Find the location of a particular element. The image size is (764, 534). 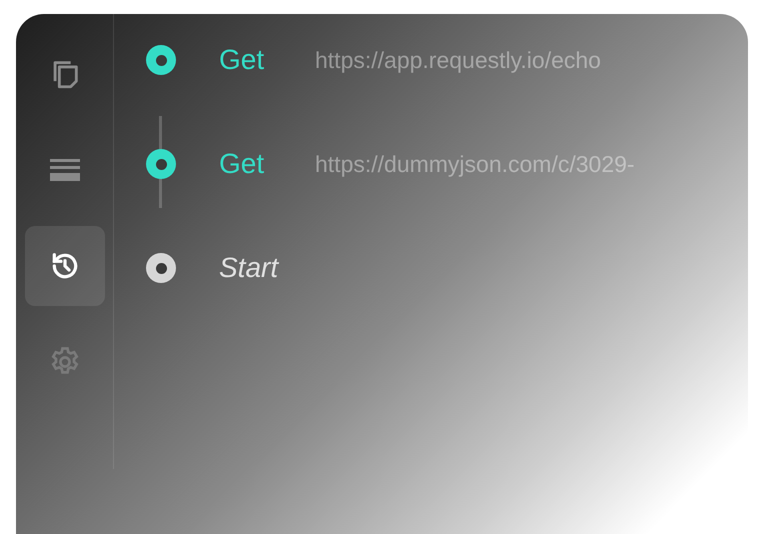

url-text: https://dummyjson.com/c/3029- is located at coordinates (475, 164).